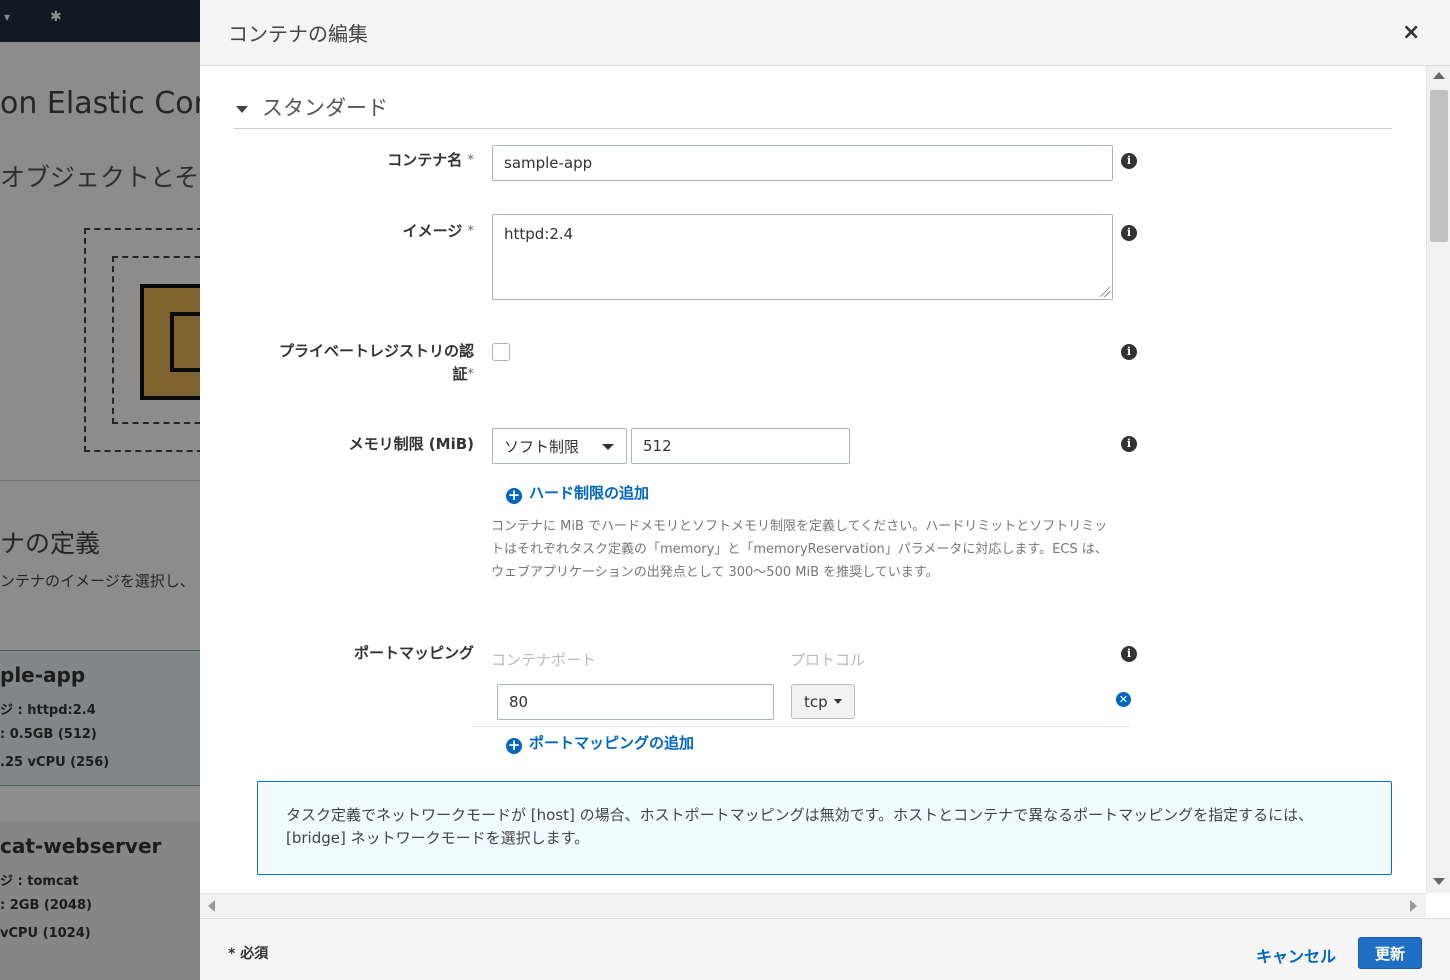 The height and width of the screenshot is (980, 1450). I want to click on add-port-mapping-link: + ポートマッピングの追加, so click(600, 743).